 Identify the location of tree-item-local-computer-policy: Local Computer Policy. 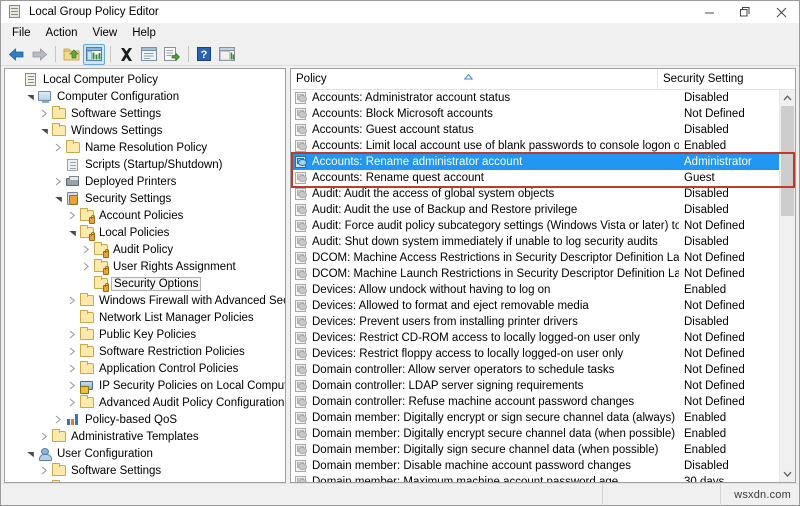
(145, 79).